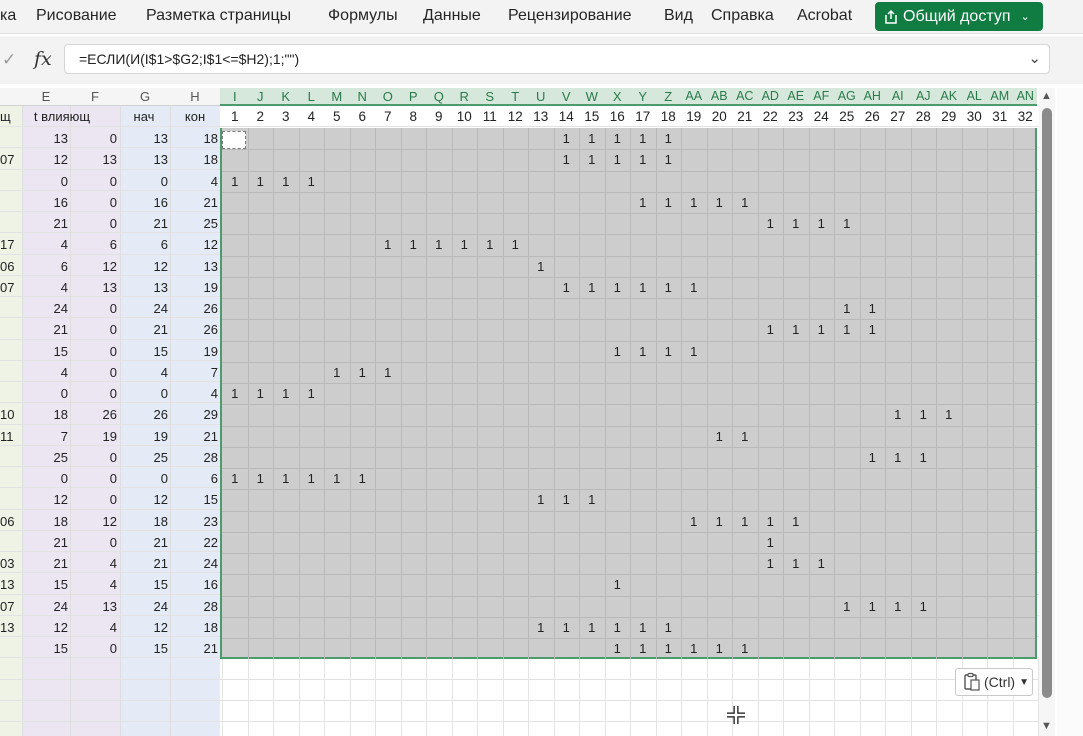 Image resolution: width=1083 pixels, height=736 pixels. I want to click on paste-options-button: (Ctrl) ▼, so click(994, 682).